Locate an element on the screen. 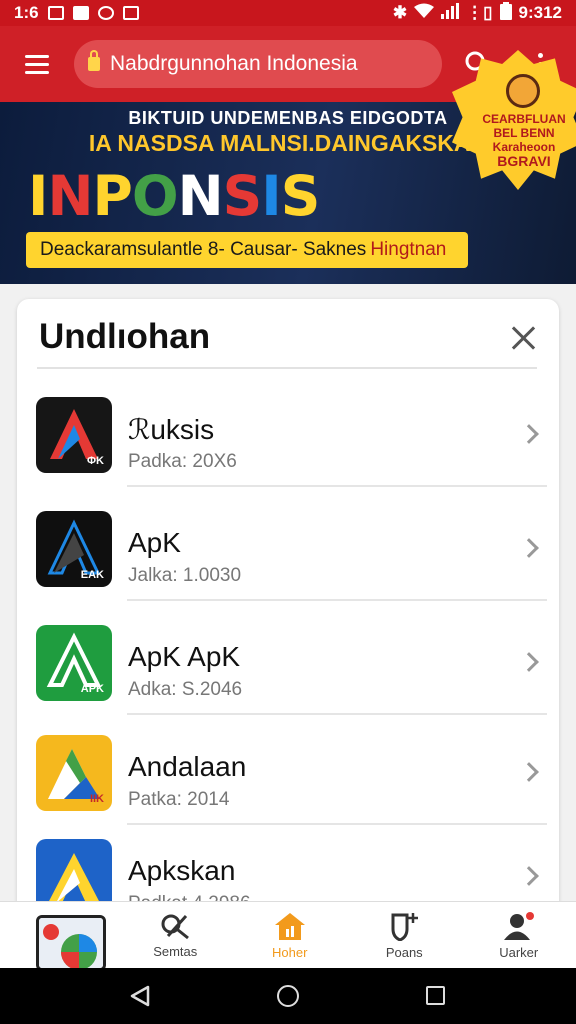 The height and width of the screenshot is (1024, 576). banner-logo-letter: O is located at coordinates (155, 196).